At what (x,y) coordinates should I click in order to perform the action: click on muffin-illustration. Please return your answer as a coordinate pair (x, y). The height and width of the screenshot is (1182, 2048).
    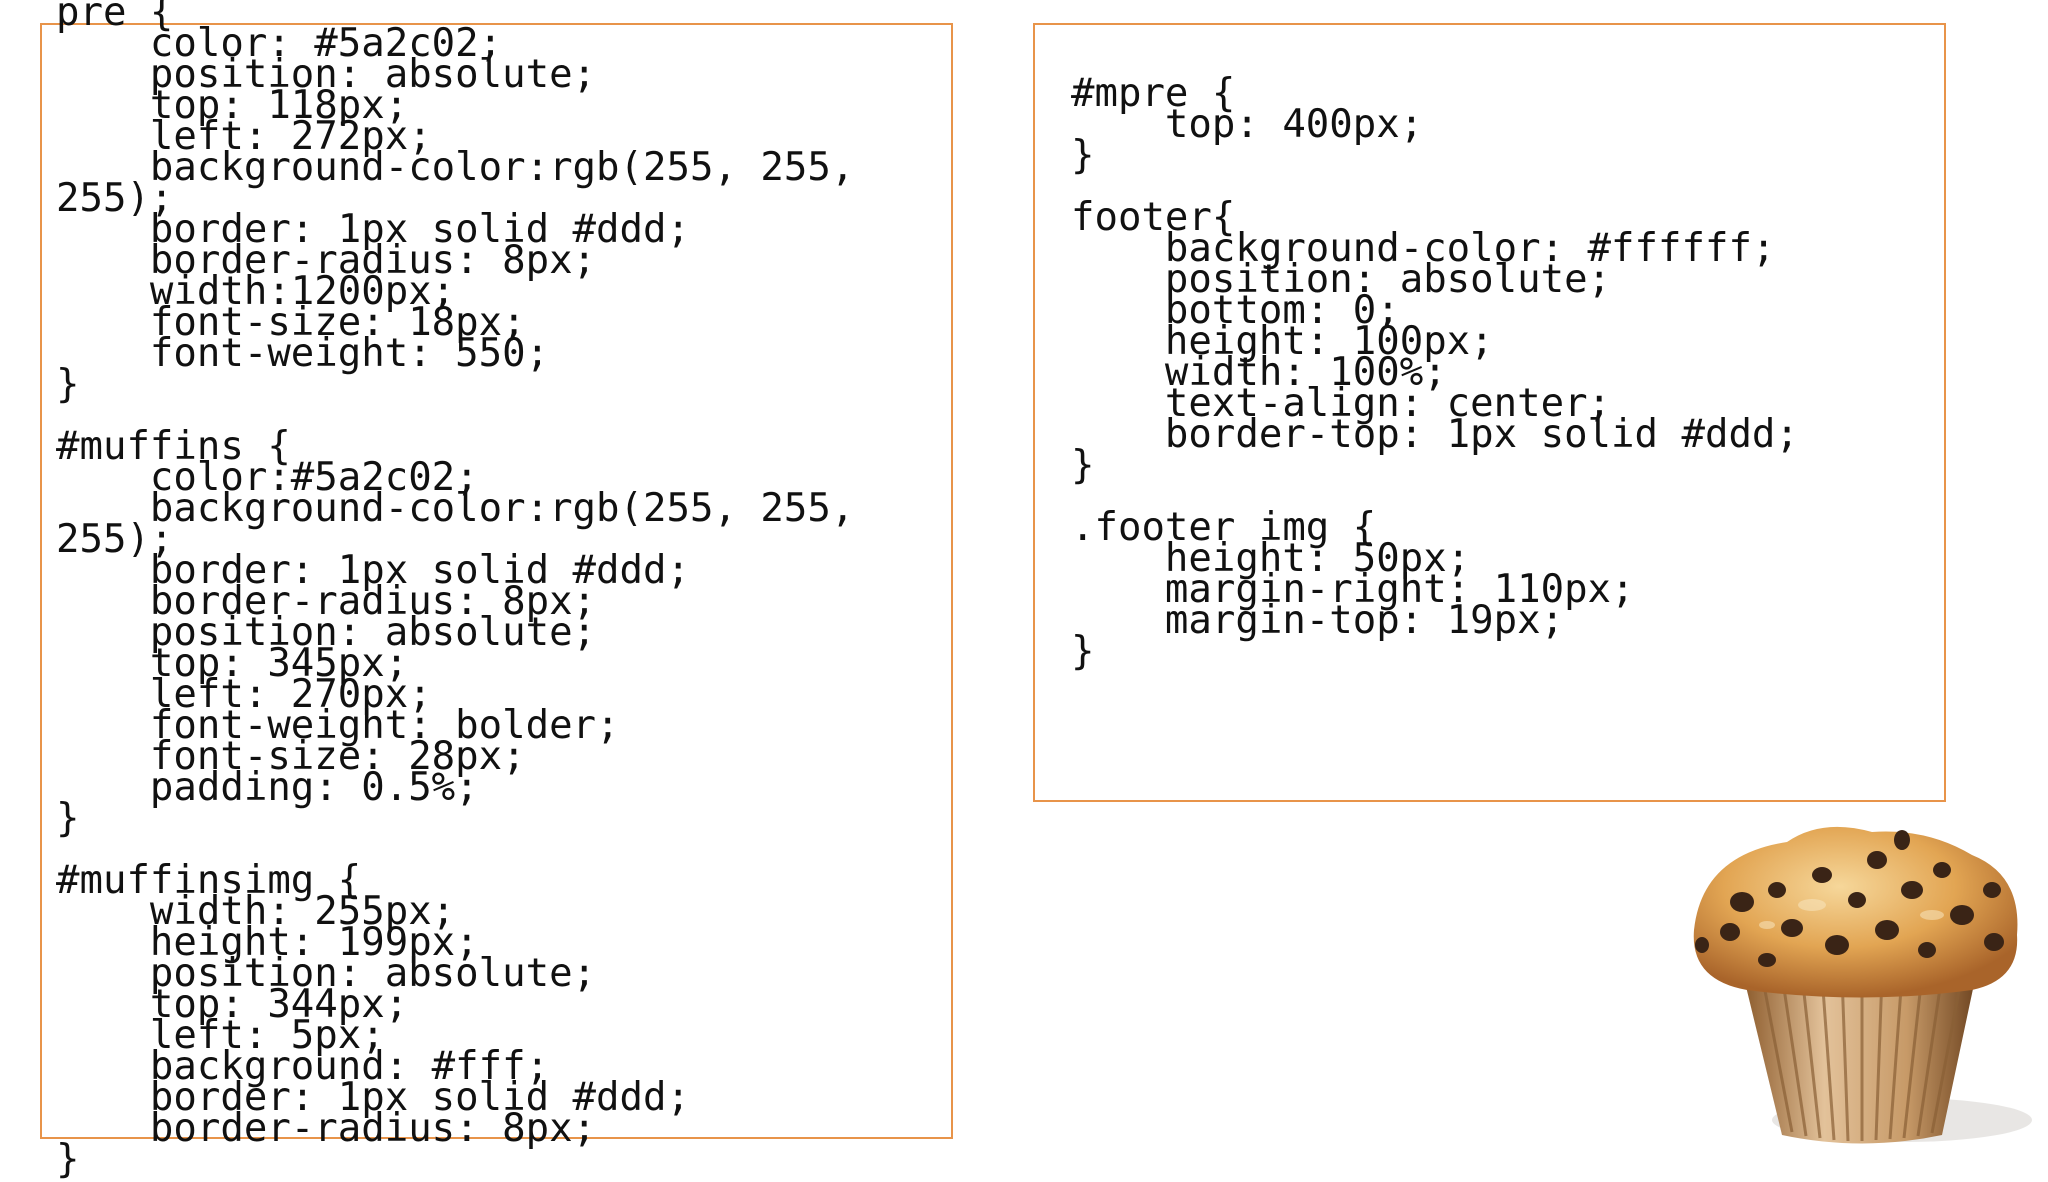
    Looking at the image, I should click on (1862, 985).